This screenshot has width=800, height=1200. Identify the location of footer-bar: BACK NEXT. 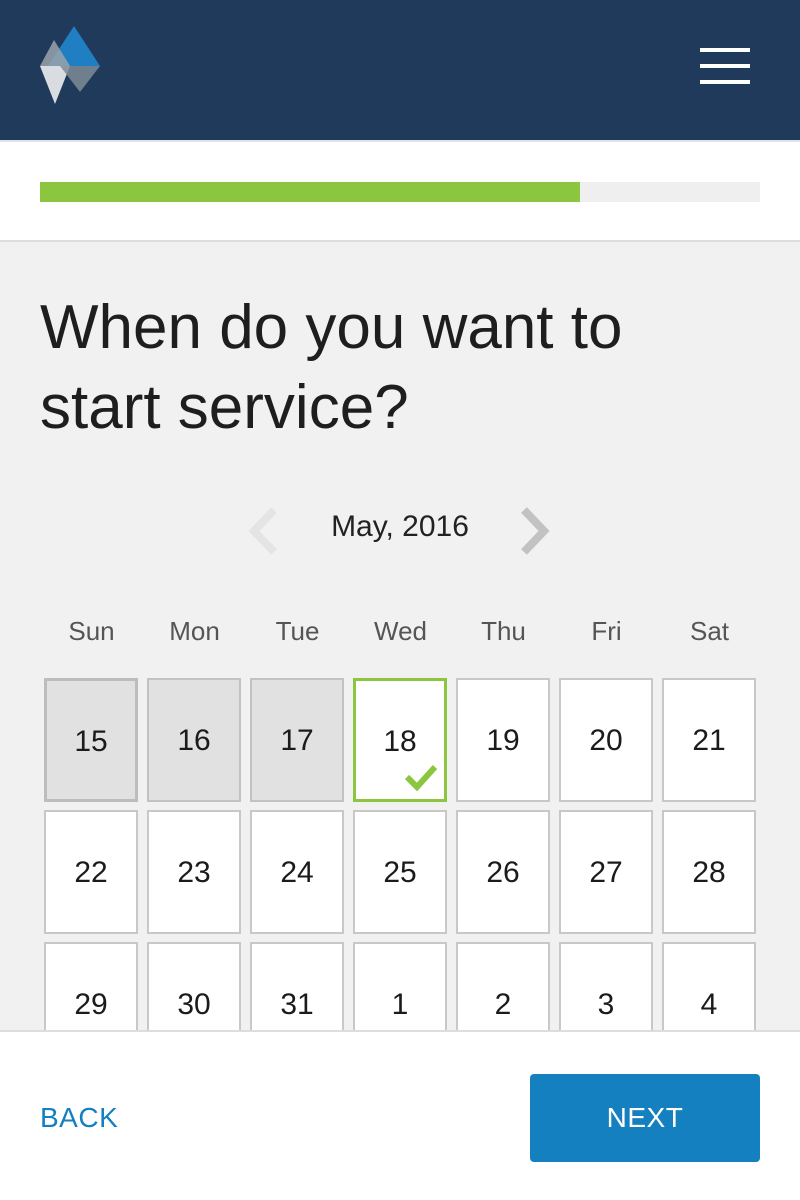
(400, 1115).